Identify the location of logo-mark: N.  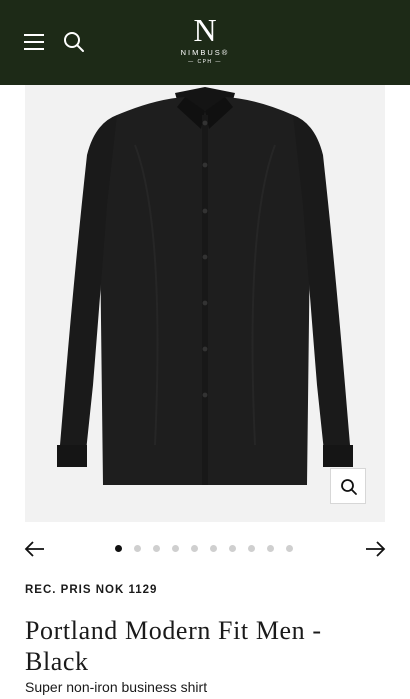
(205, 30).